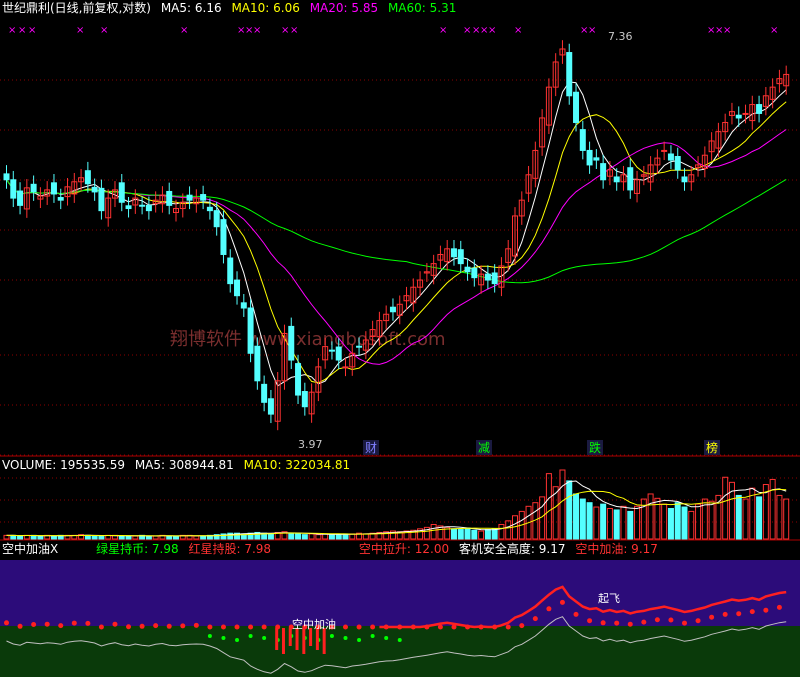 The height and width of the screenshot is (677, 800). I want to click on indicator-label-refuel: 空中加油, so click(314, 624).